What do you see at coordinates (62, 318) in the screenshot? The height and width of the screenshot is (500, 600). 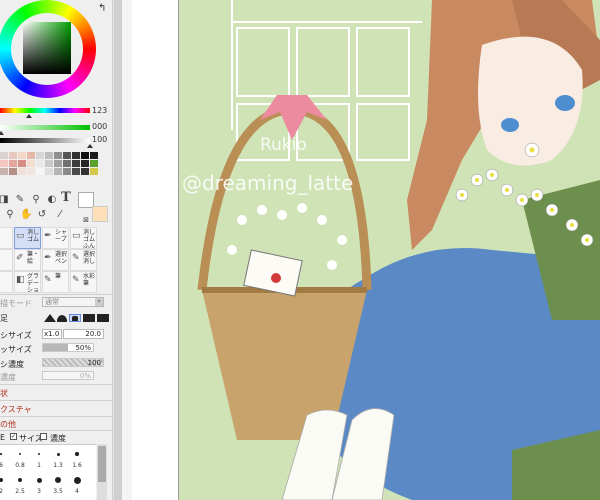 I see `edge-soft-icon` at bounding box center [62, 318].